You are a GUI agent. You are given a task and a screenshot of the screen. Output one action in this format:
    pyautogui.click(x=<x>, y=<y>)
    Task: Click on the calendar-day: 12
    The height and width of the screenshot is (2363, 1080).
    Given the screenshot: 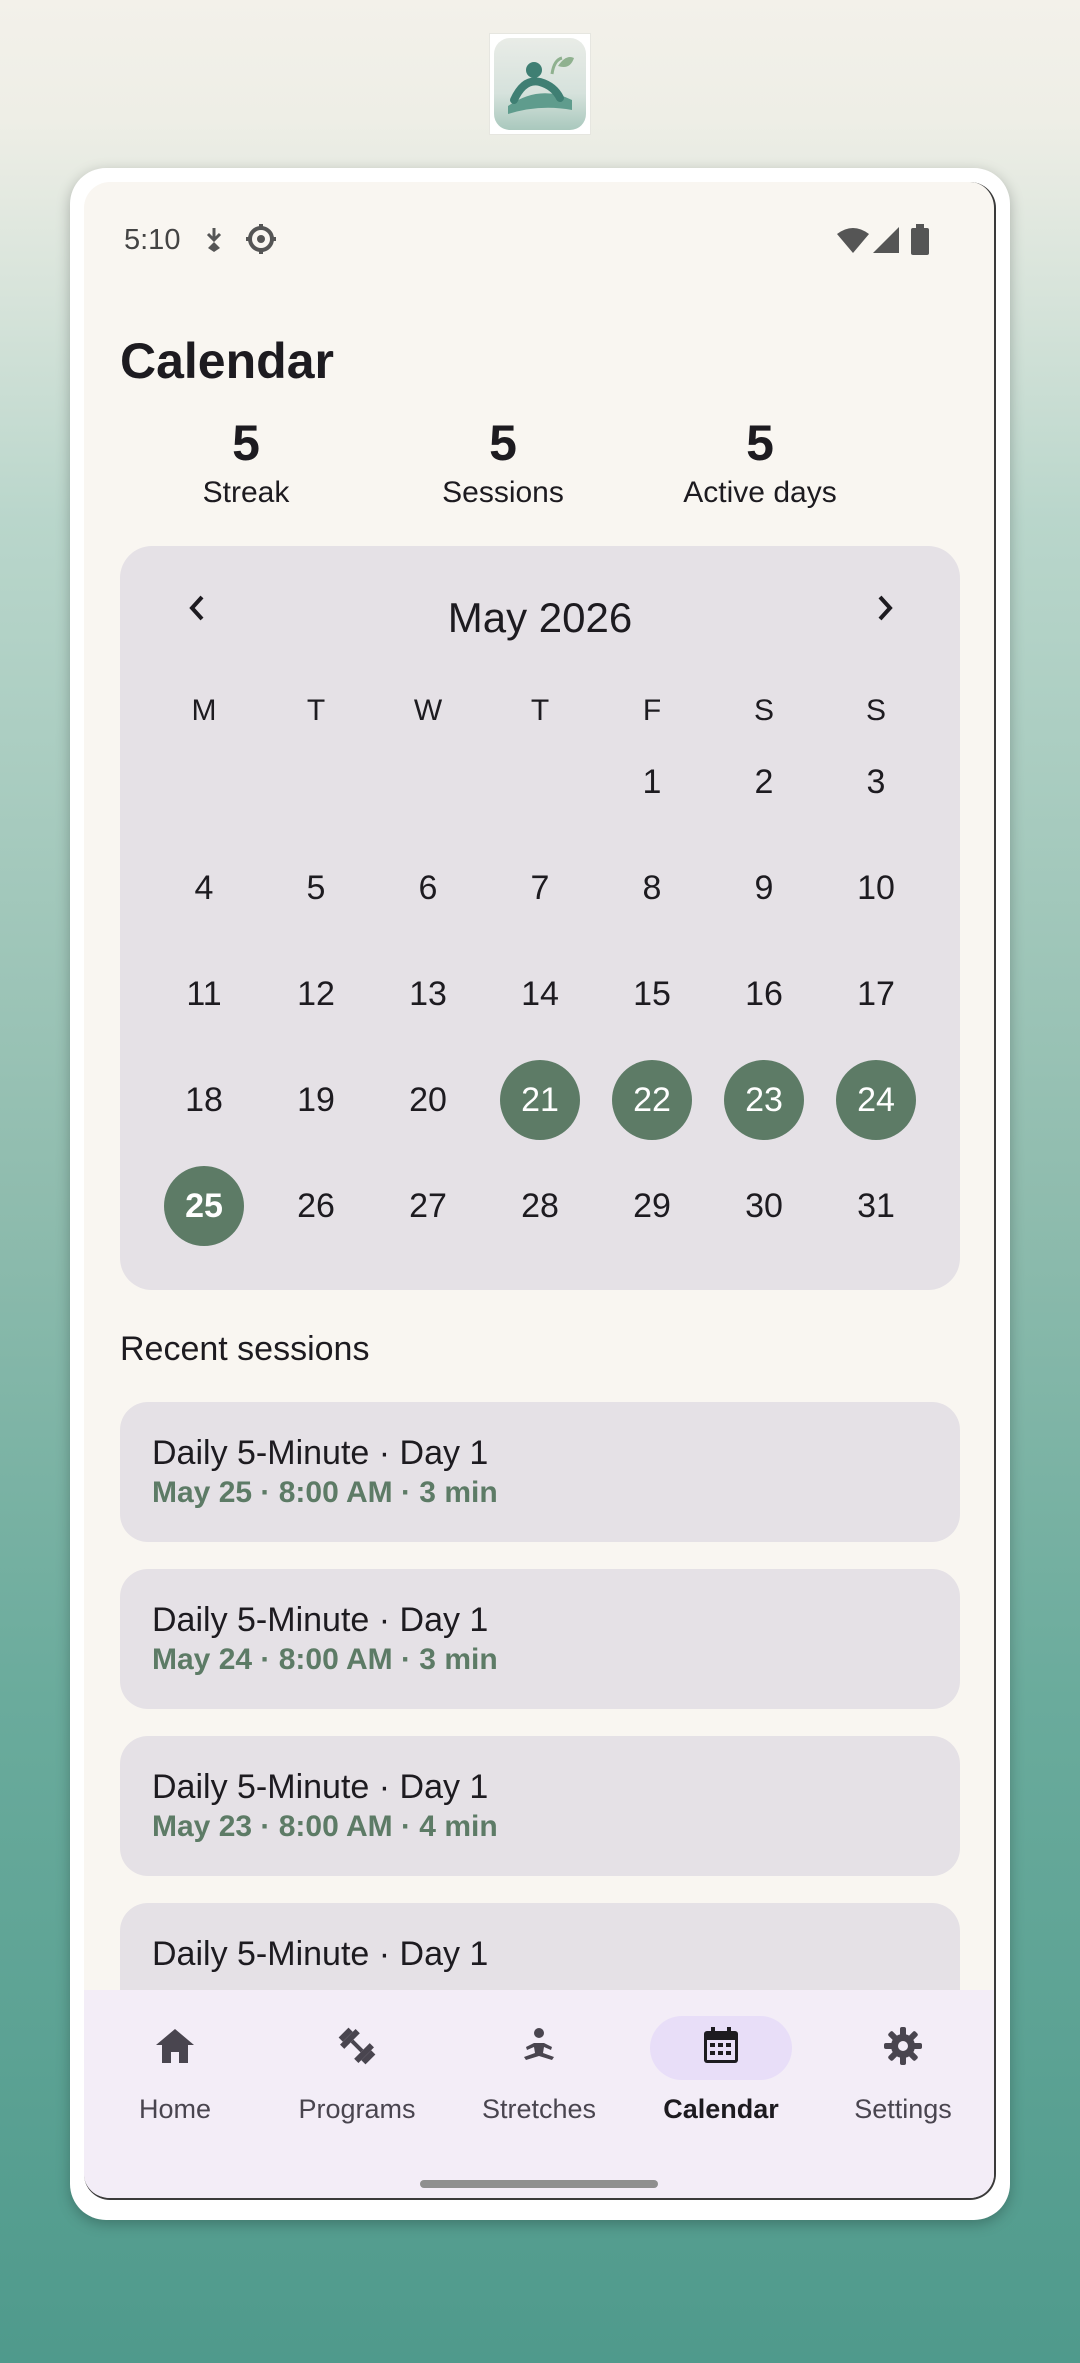 What is the action you would take?
    pyautogui.click(x=316, y=994)
    